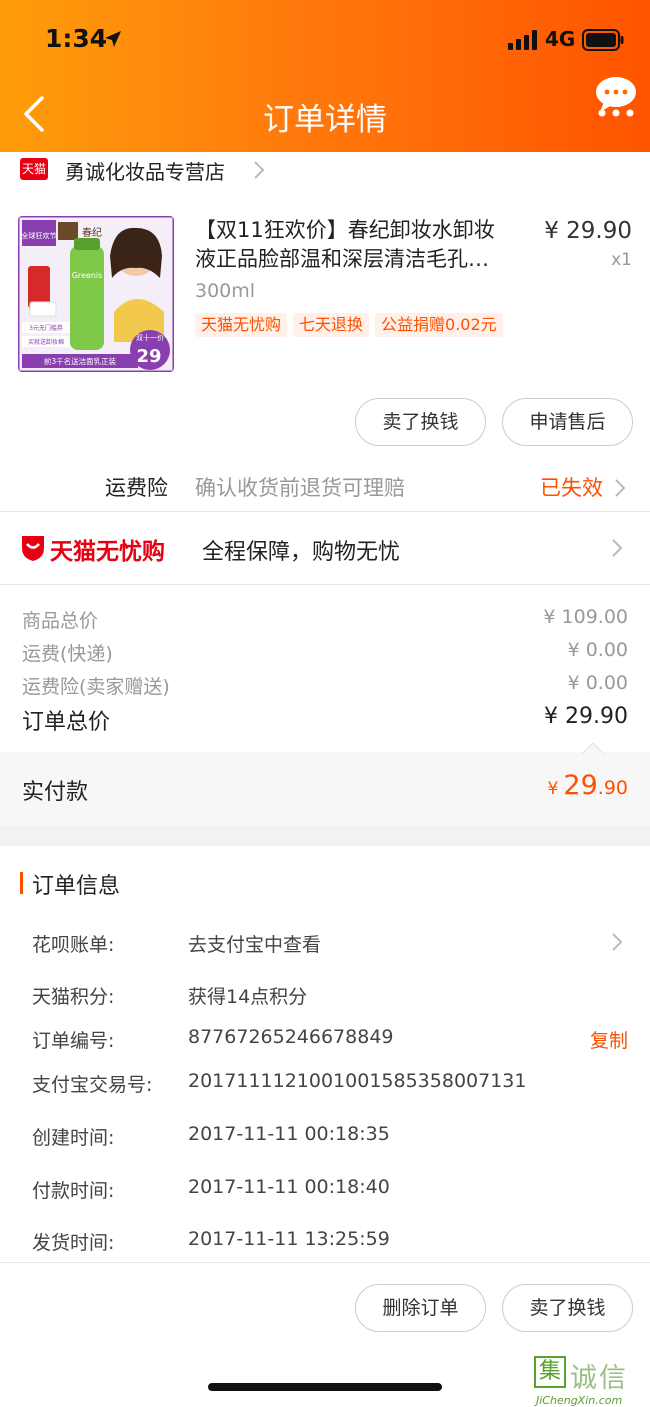  I want to click on image-promo-2: 买就送卸妆棉, so click(46, 342).